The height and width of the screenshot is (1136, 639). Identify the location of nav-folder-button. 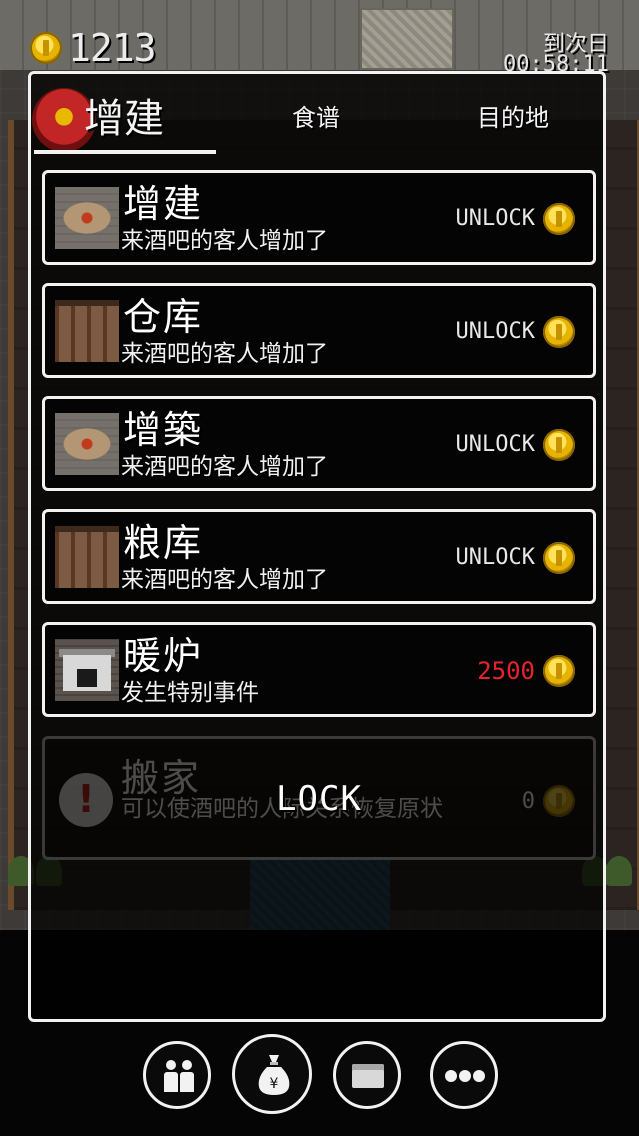
(367, 1075).